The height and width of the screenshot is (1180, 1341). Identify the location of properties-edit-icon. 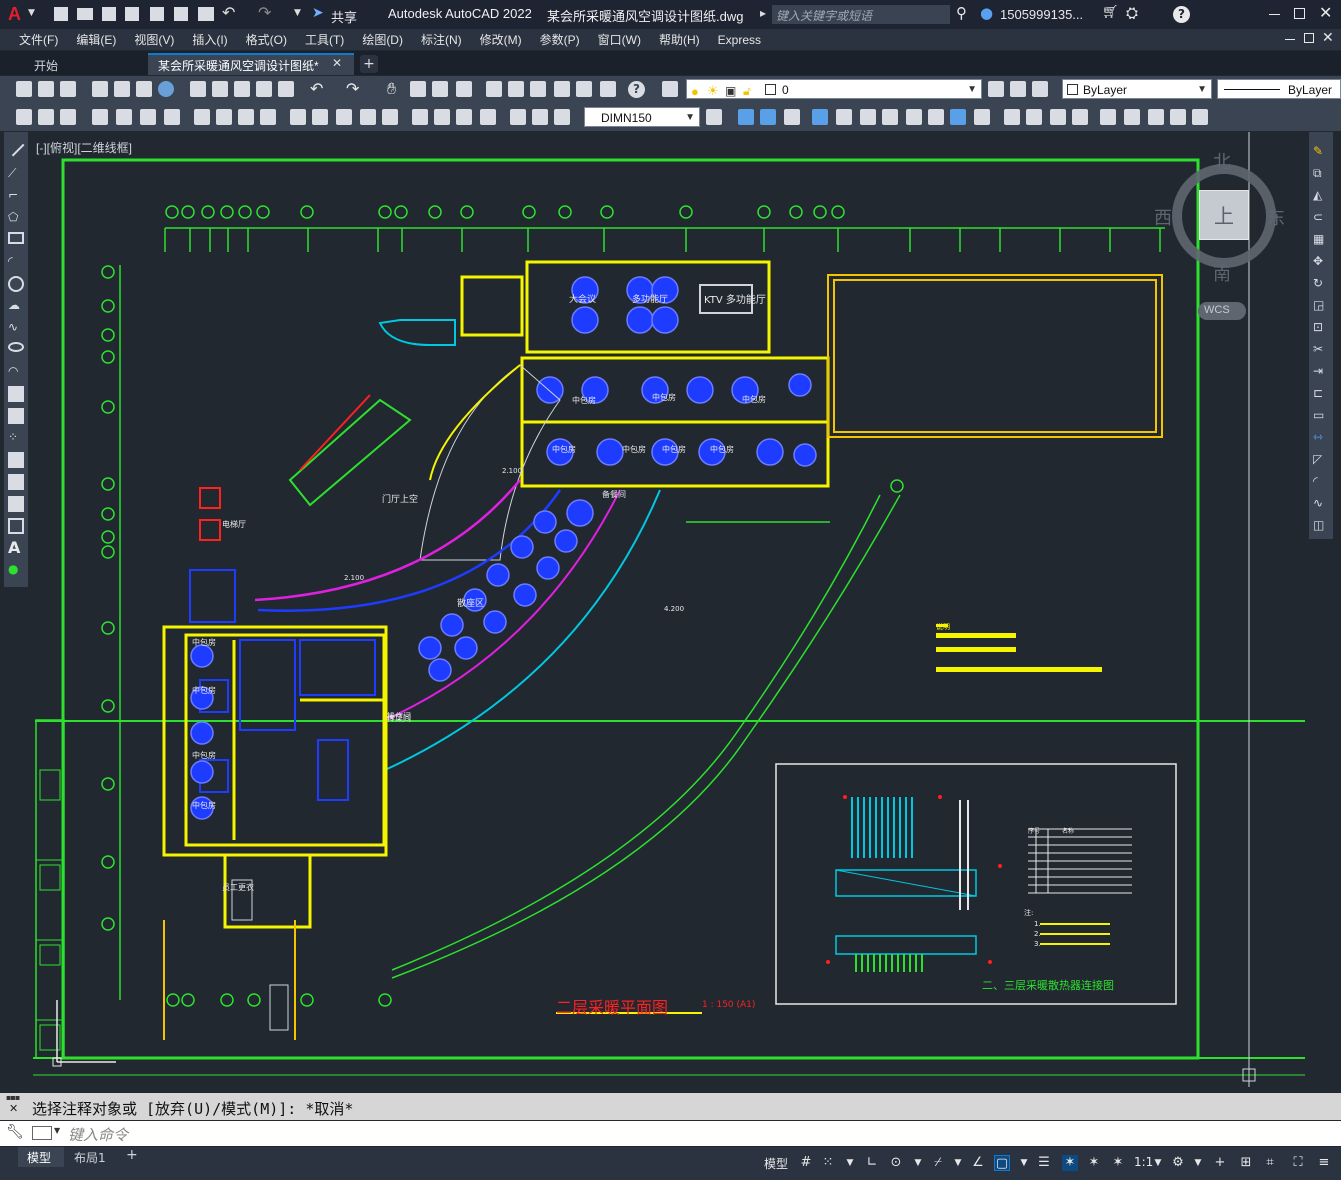
(24, 117).